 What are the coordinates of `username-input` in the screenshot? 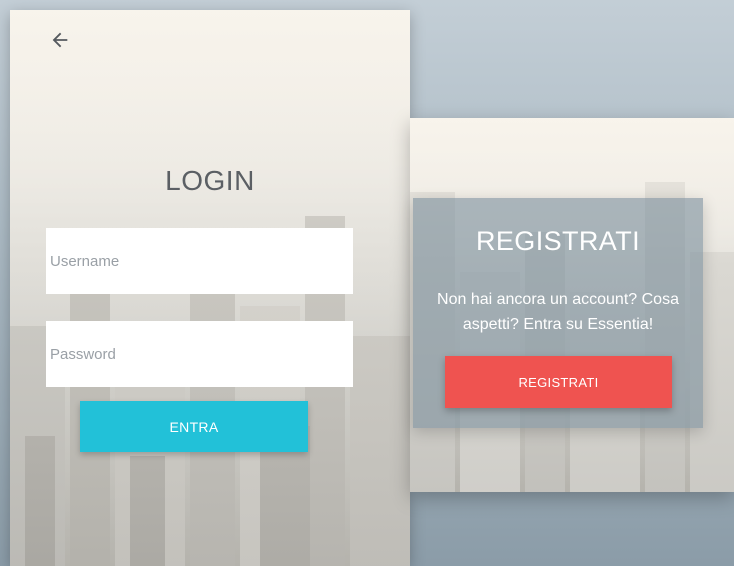 It's located at (199, 261).